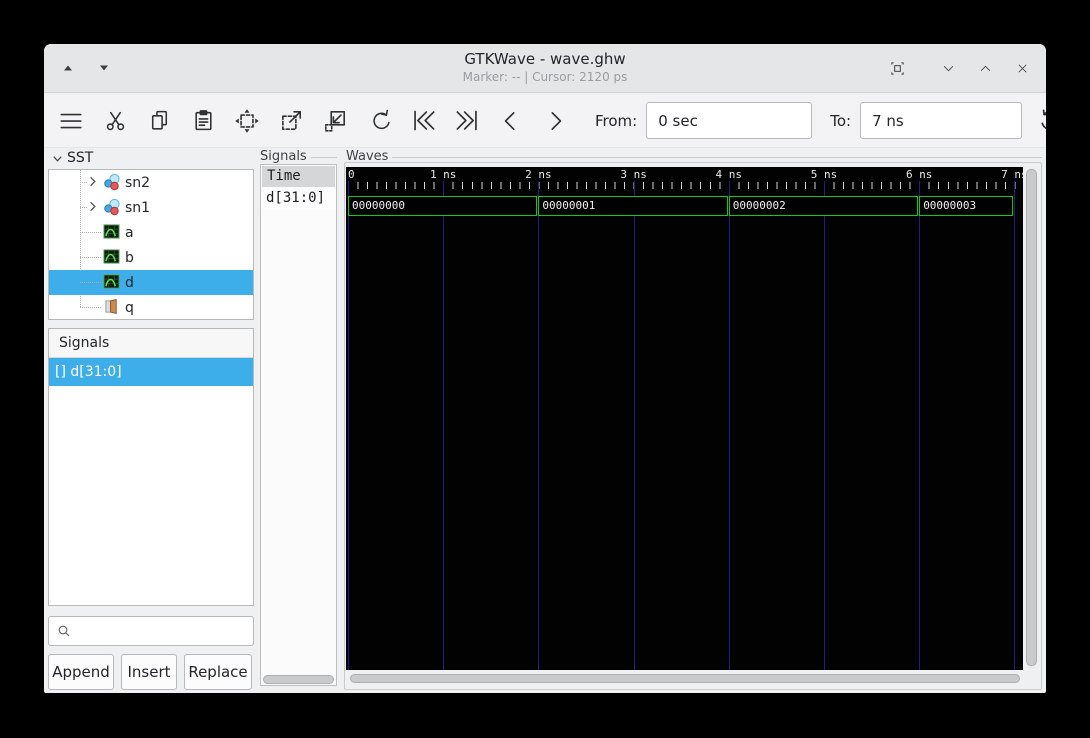 This screenshot has width=1090, height=738. I want to click on timescale-label: 2 ns, so click(538, 174).